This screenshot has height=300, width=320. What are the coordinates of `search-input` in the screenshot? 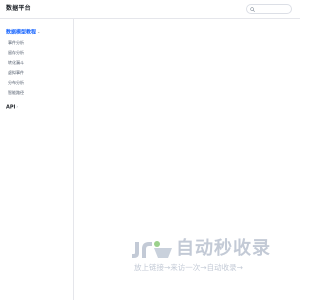 It's located at (269, 9).